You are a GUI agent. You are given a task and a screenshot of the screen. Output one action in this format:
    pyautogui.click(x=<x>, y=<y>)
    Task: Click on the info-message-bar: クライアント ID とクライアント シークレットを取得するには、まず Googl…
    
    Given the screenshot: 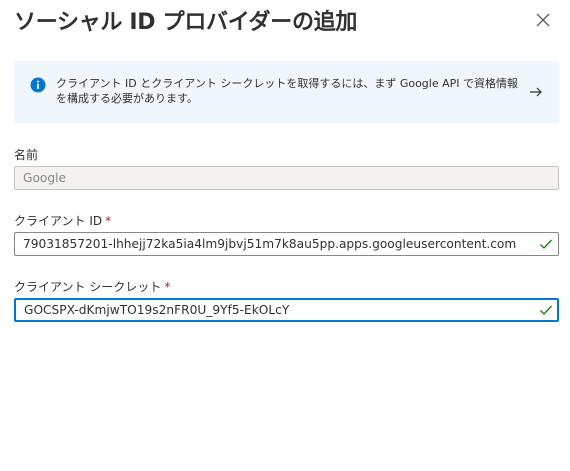 What is the action you would take?
    pyautogui.click(x=286, y=92)
    